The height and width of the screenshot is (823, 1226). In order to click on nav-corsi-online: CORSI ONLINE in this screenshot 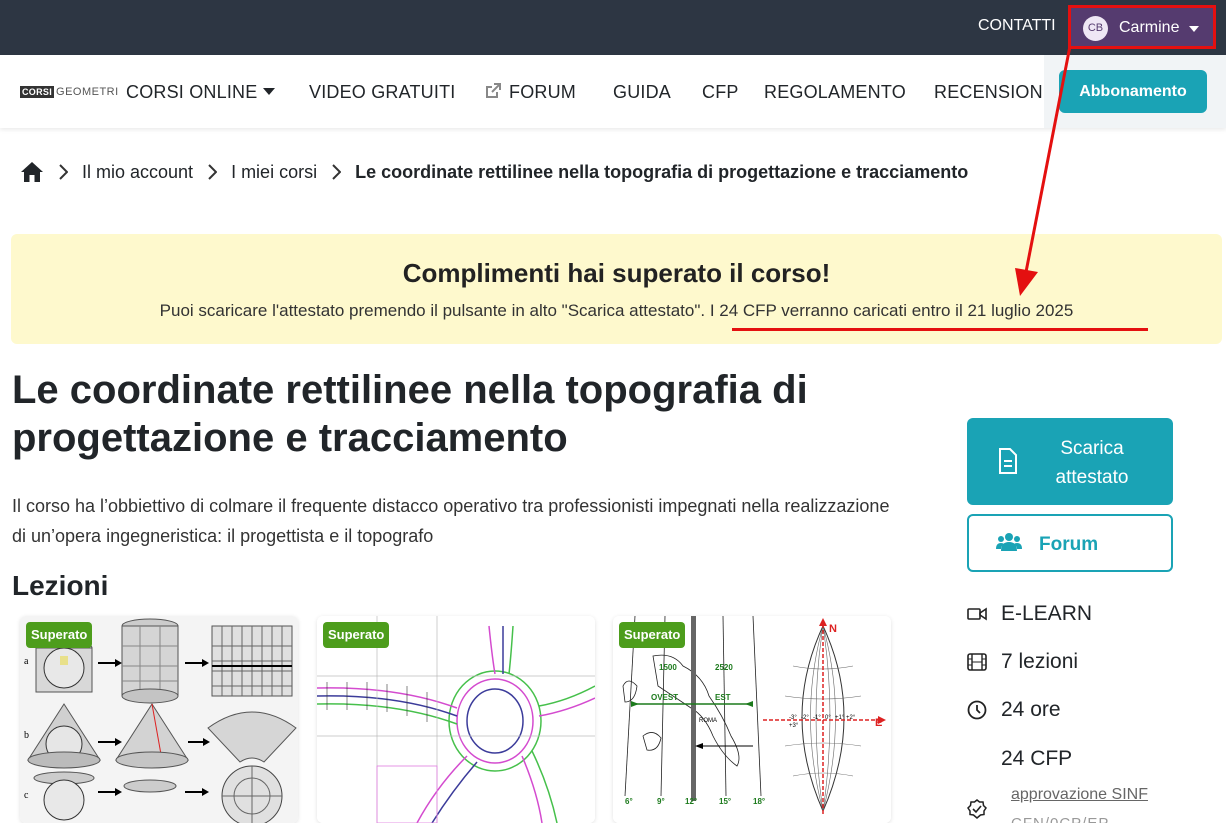, I will do `click(201, 92)`.